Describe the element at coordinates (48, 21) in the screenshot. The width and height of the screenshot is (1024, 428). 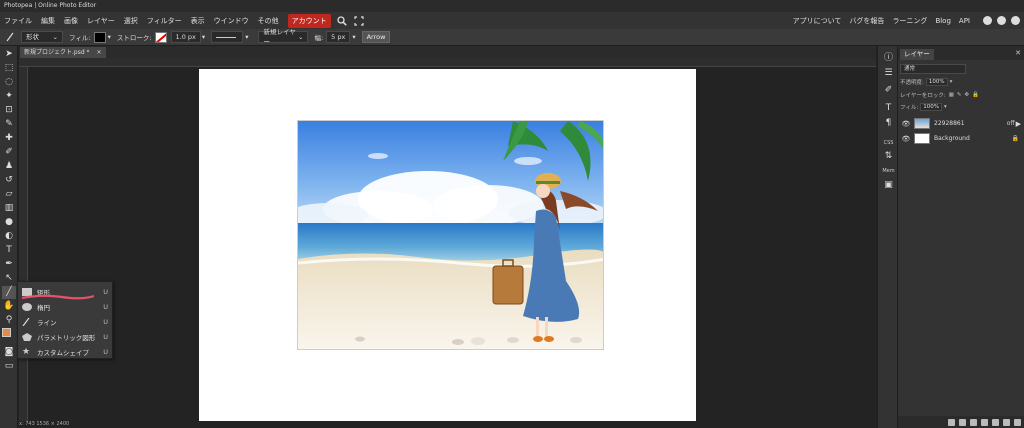
I see `menu-edit: 編集` at that location.